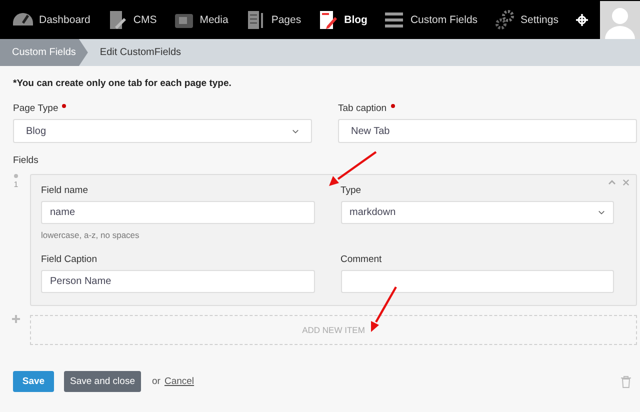 The width and height of the screenshot is (640, 412). I want to click on avatar-icon, so click(620, 19).